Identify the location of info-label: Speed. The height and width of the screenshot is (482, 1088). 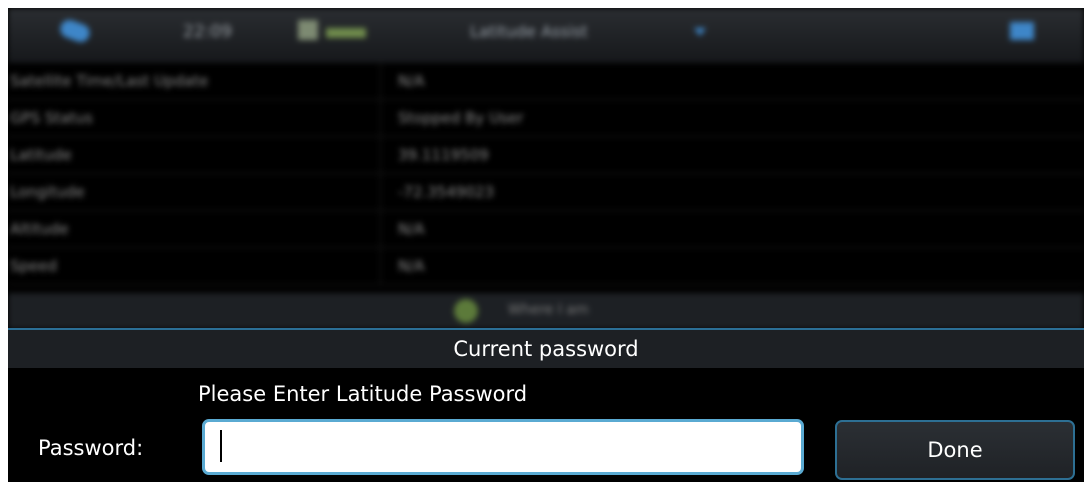
(194, 266).